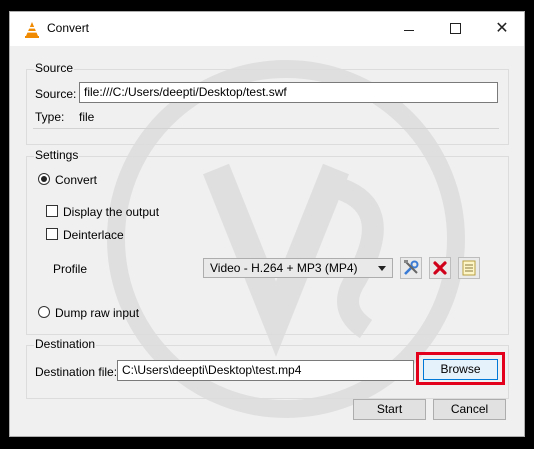  I want to click on profile-selected-value: Video - H.264 + MP3 (MP4), so click(284, 268).